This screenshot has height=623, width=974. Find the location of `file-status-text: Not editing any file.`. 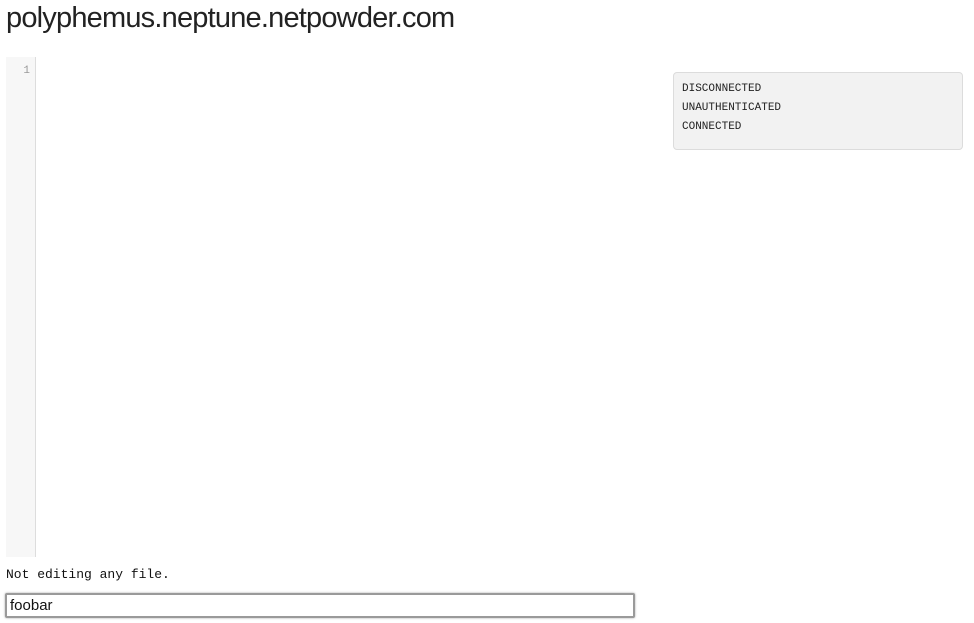

file-status-text: Not editing any file. is located at coordinates (88, 574).